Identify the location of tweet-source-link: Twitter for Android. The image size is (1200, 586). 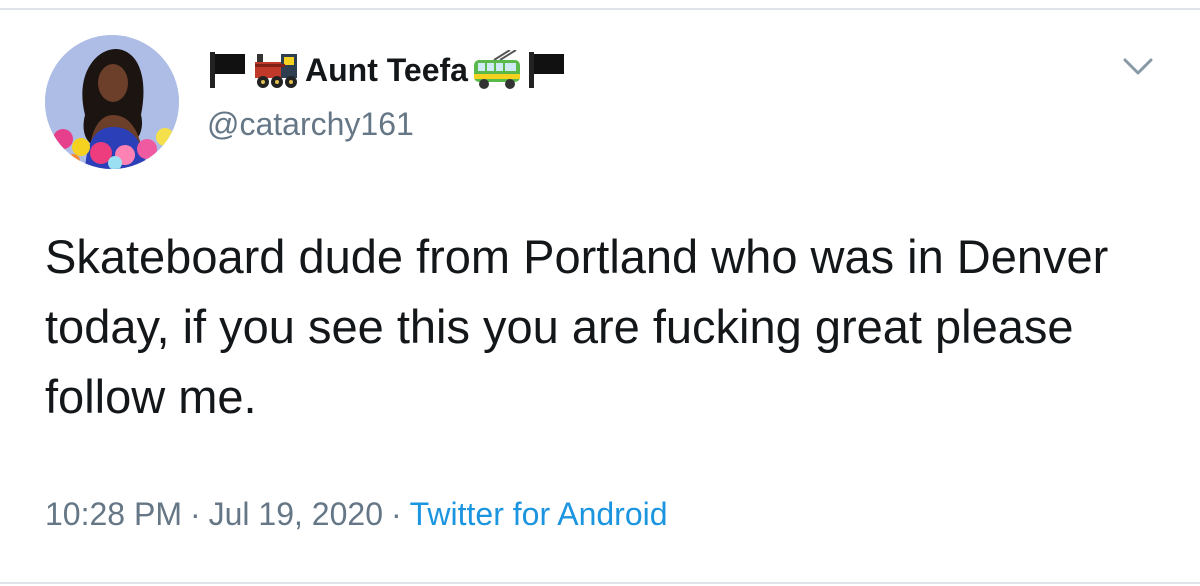
(539, 514).